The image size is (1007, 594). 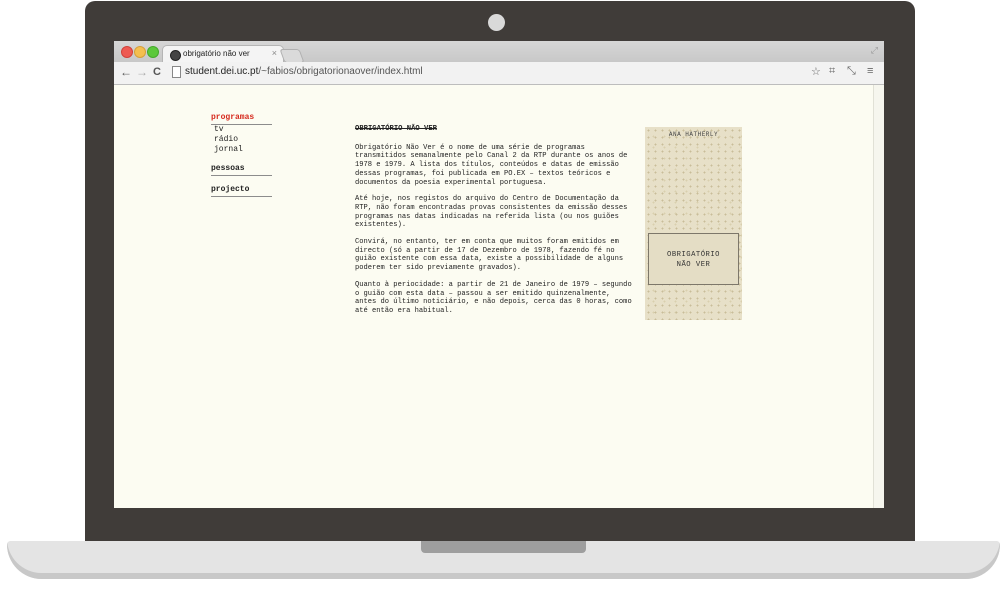 I want to click on nav-programas: programas, so click(x=241, y=119).